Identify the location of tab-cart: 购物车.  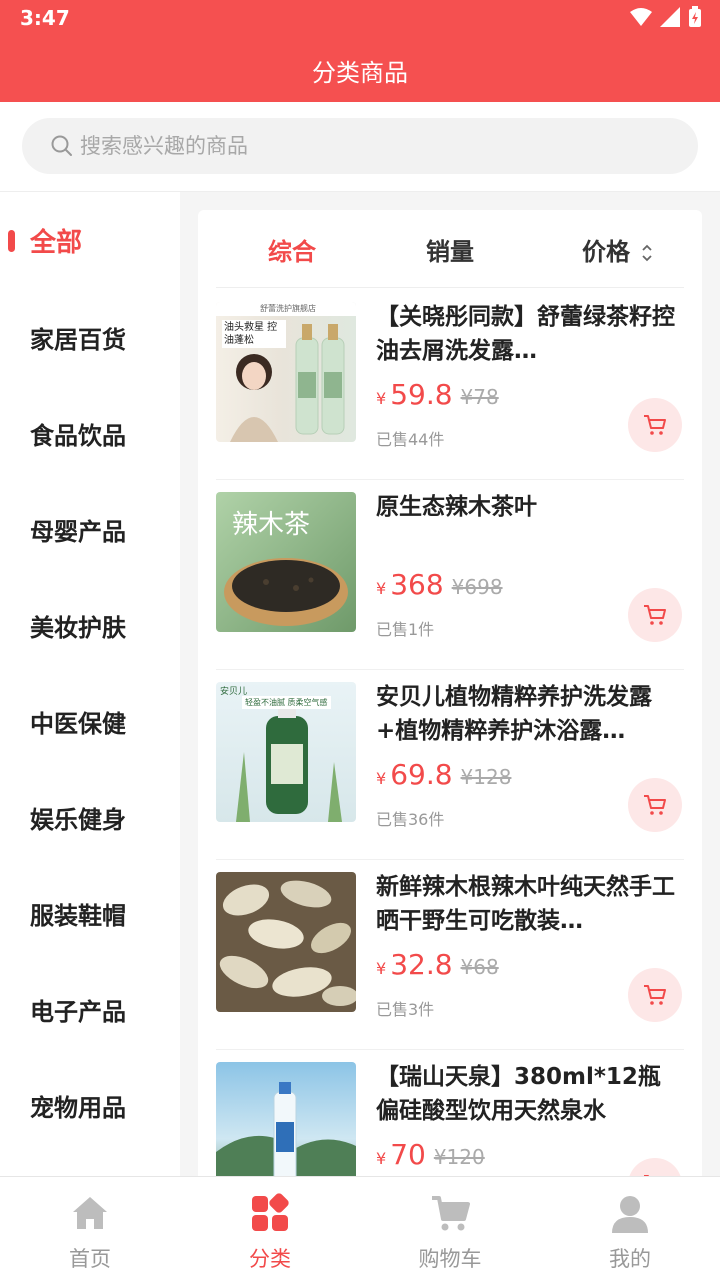
(450, 1228).